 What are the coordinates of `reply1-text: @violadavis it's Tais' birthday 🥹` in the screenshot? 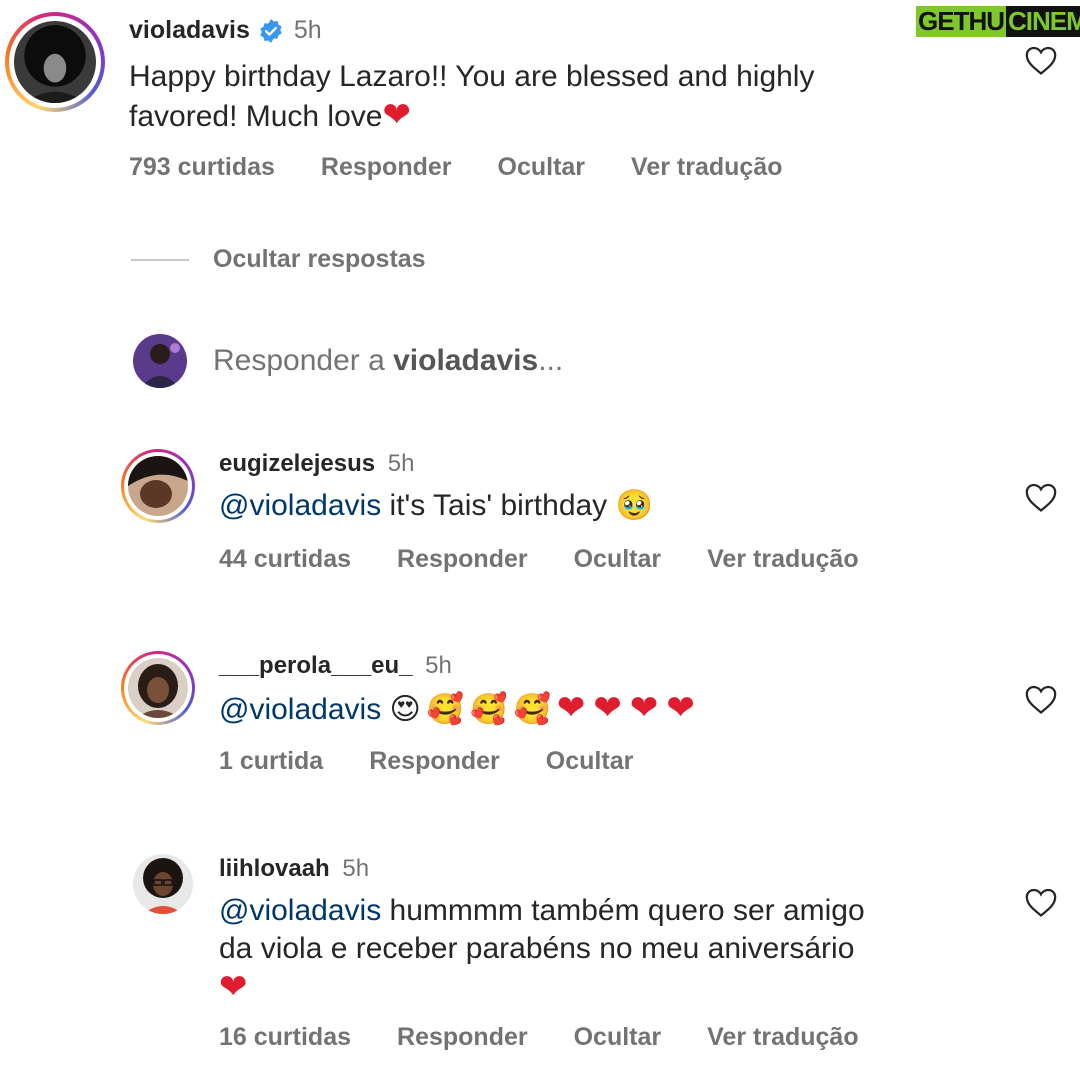 It's located at (436, 506).